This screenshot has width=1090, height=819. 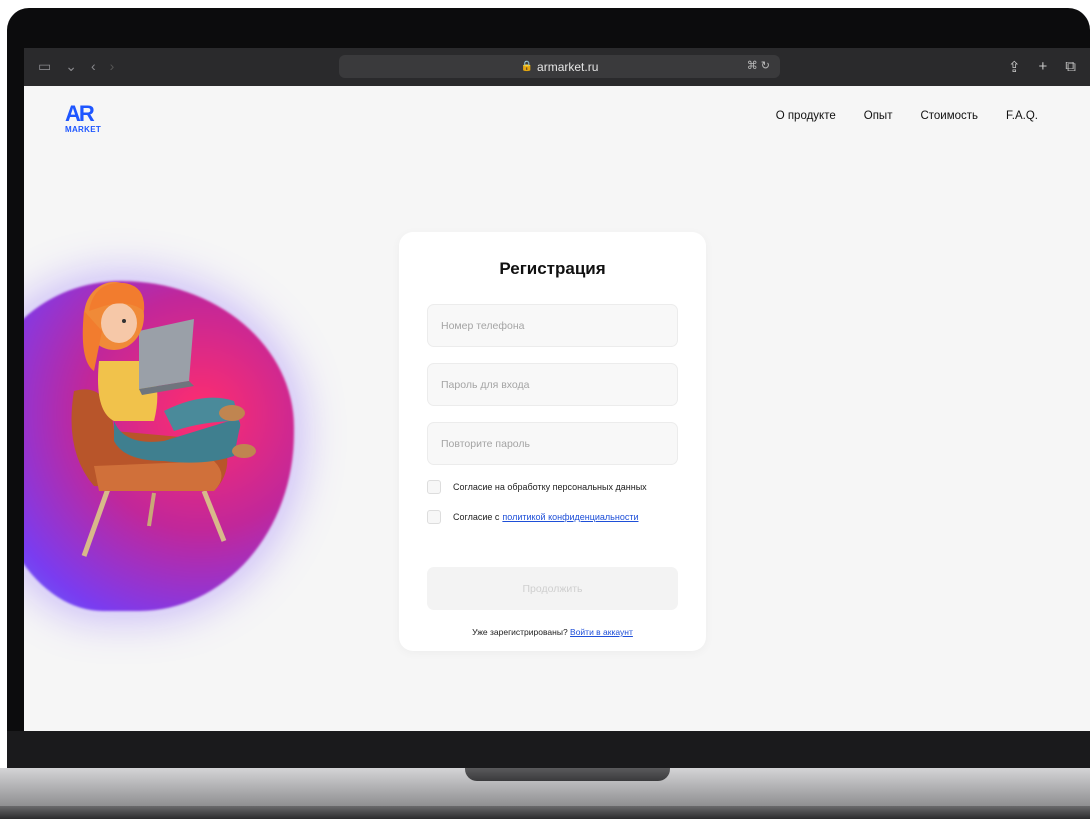 I want to click on browser-left-controls: ▭ ⌄ ‹ ›, so click(x=76, y=66).